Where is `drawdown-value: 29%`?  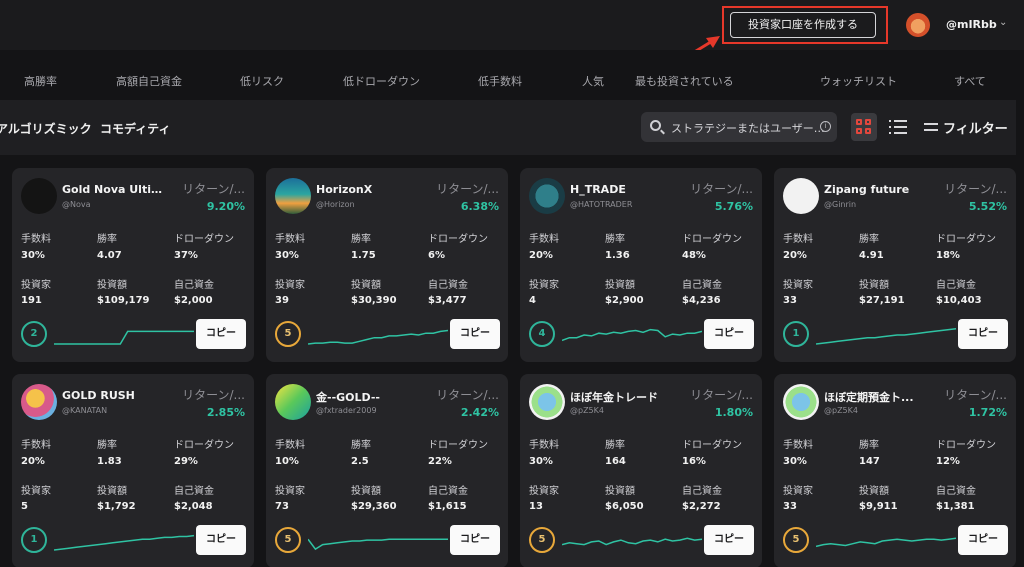 drawdown-value: 29% is located at coordinates (186, 461).